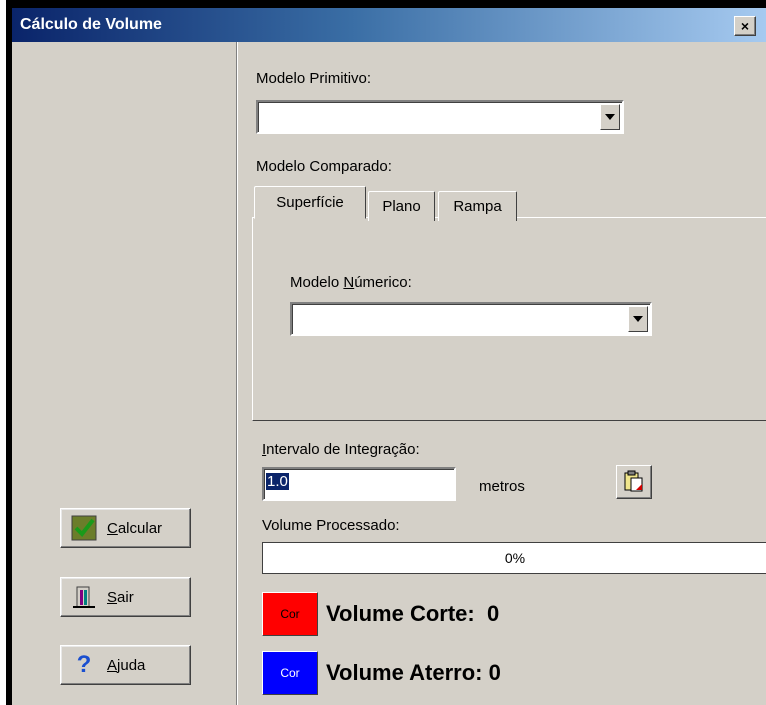 The width and height of the screenshot is (766, 705). I want to click on progress-text: 0%, so click(515, 558).